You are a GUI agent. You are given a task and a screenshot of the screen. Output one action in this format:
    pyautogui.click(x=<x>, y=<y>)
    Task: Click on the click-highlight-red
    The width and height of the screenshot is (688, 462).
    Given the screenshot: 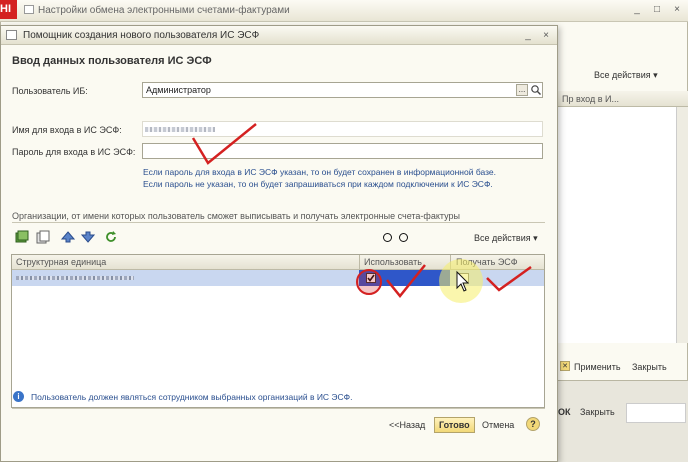 What is the action you would take?
    pyautogui.click(x=369, y=282)
    